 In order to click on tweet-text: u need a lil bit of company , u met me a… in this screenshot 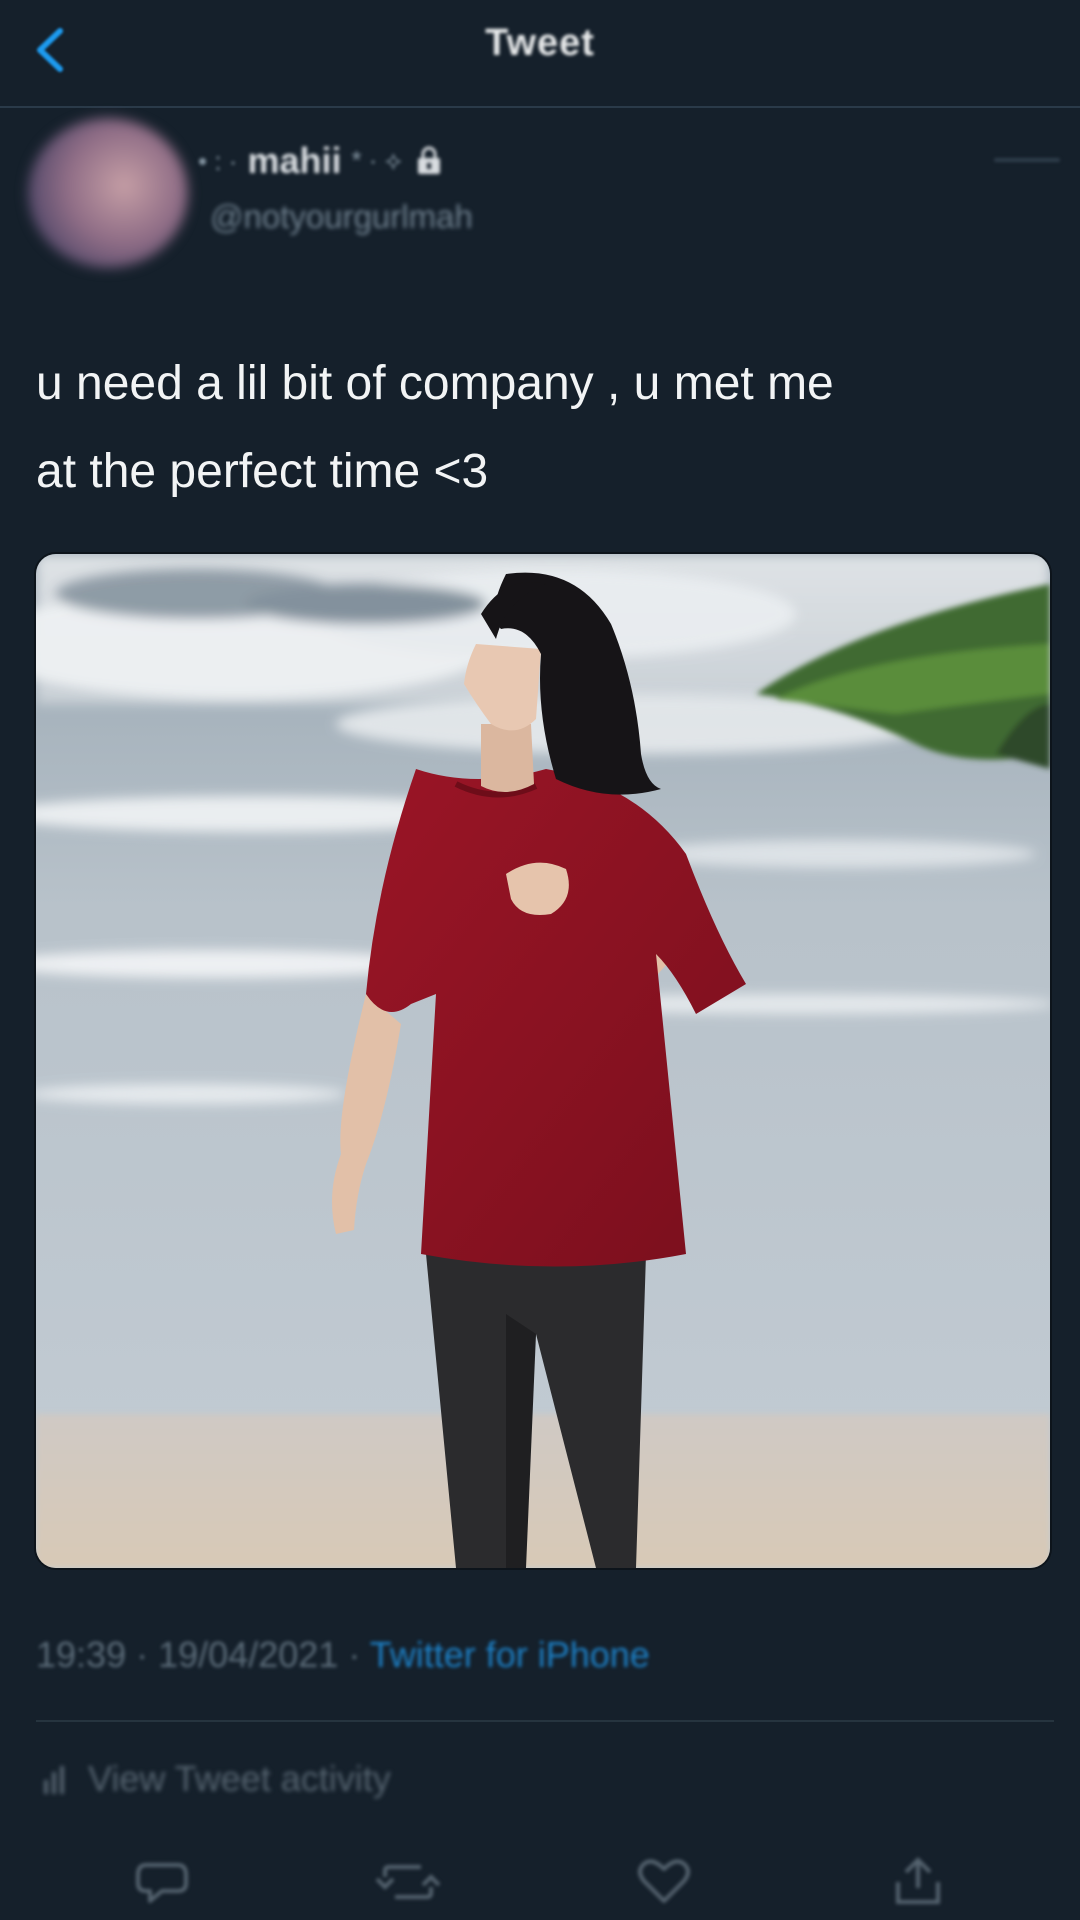, I will do `click(541, 428)`.